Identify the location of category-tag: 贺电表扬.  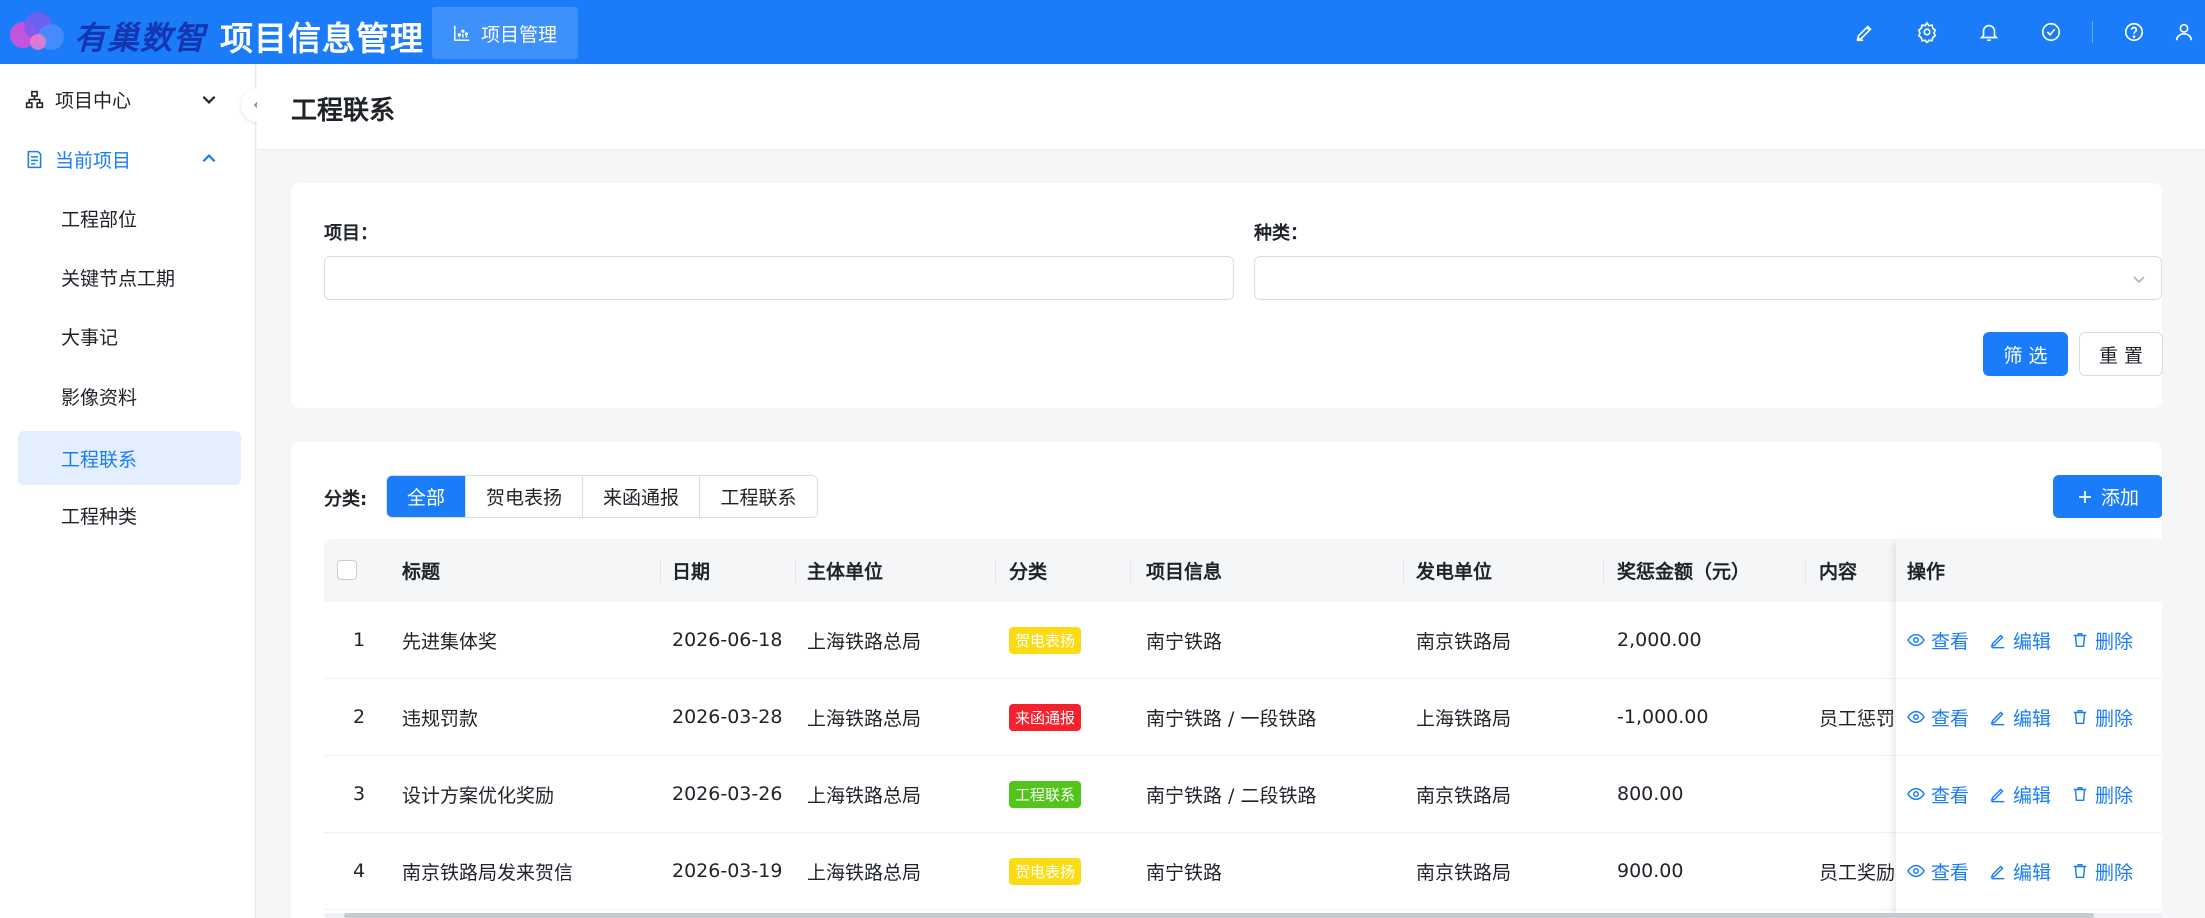
(1045, 640).